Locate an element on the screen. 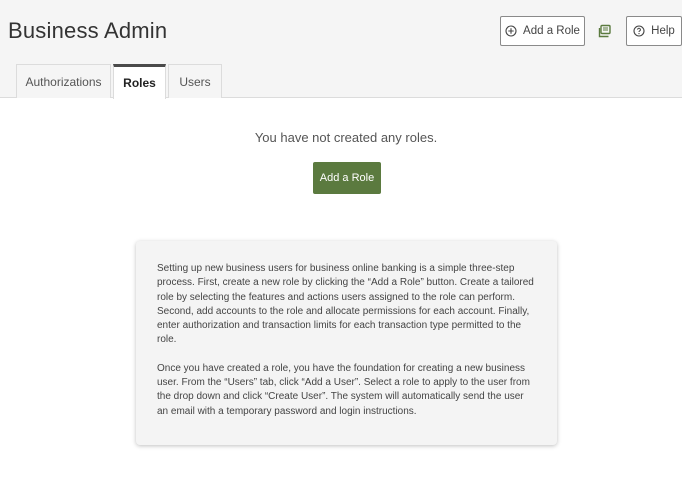 The image size is (682, 498). page-title: Business Admin is located at coordinates (88, 30).